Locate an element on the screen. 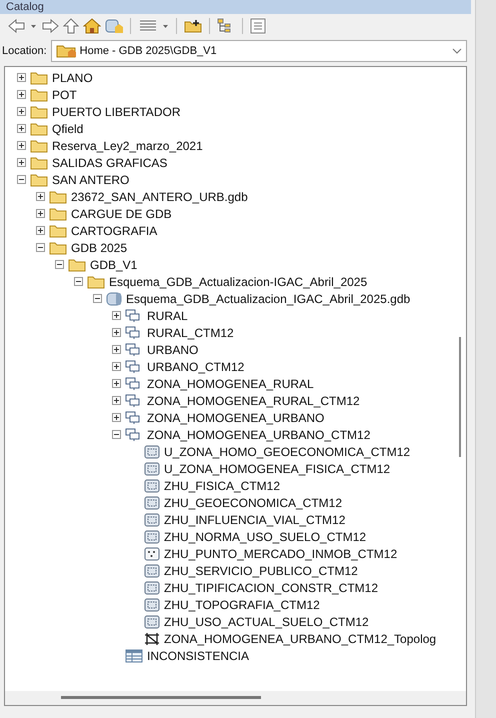  tree-item: POT is located at coordinates (64, 95).